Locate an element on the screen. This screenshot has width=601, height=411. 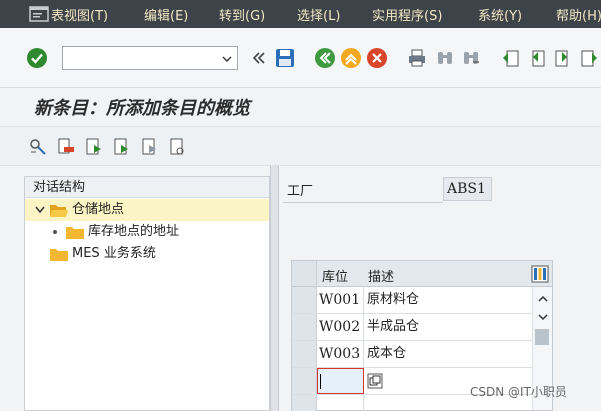
copy-entry-icon is located at coordinates (94, 147).